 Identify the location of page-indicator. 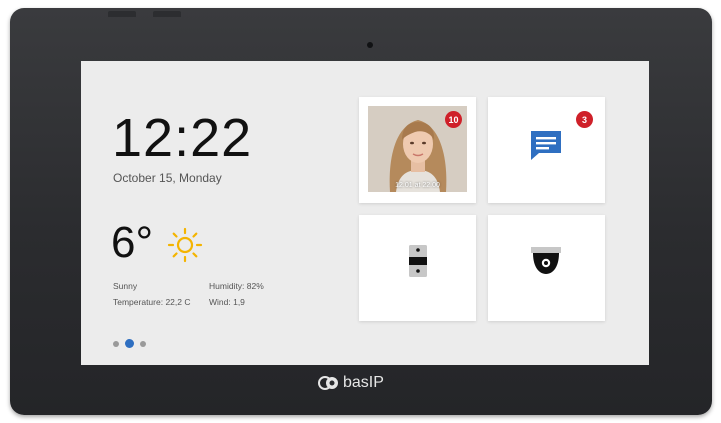
(129, 343).